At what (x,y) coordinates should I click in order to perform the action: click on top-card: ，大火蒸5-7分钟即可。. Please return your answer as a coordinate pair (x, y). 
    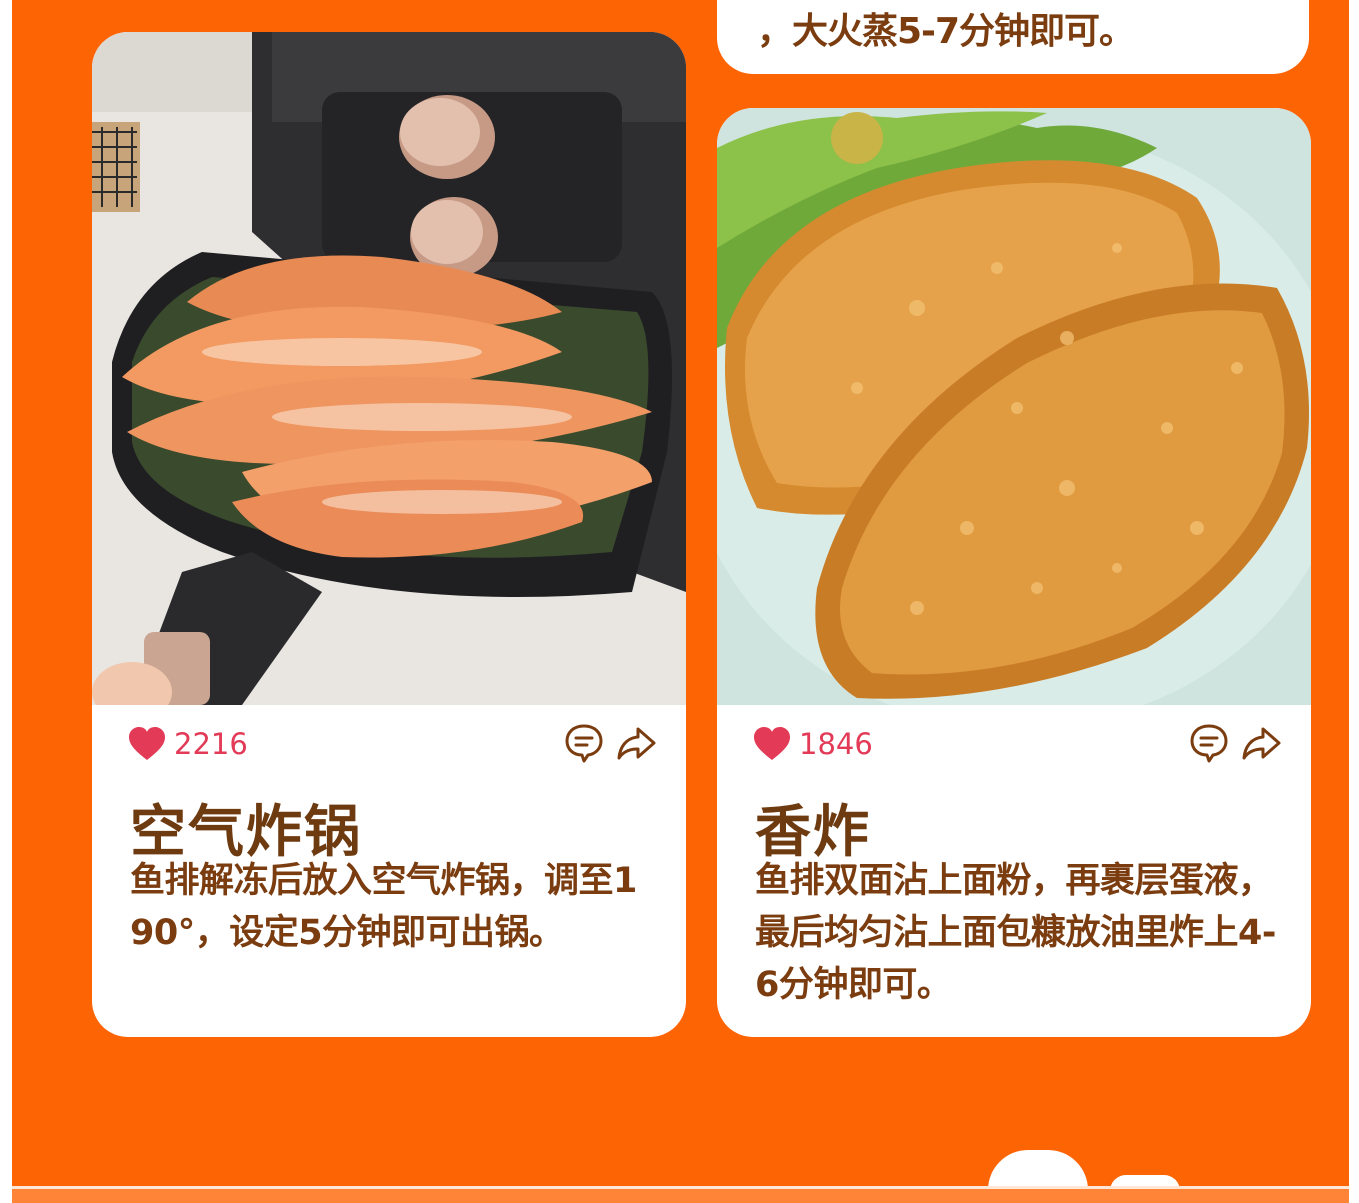
    Looking at the image, I should click on (1013, 37).